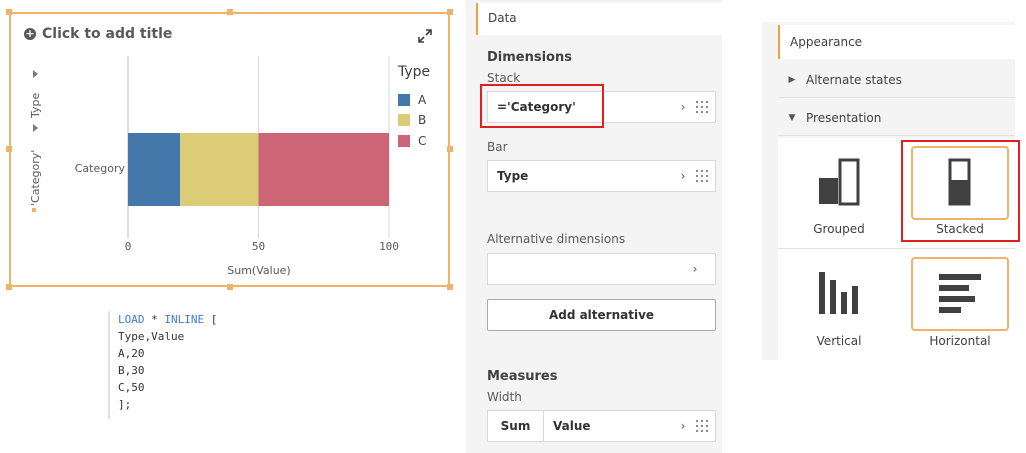  I want to click on vertical-option: Vertical, so click(838, 305).